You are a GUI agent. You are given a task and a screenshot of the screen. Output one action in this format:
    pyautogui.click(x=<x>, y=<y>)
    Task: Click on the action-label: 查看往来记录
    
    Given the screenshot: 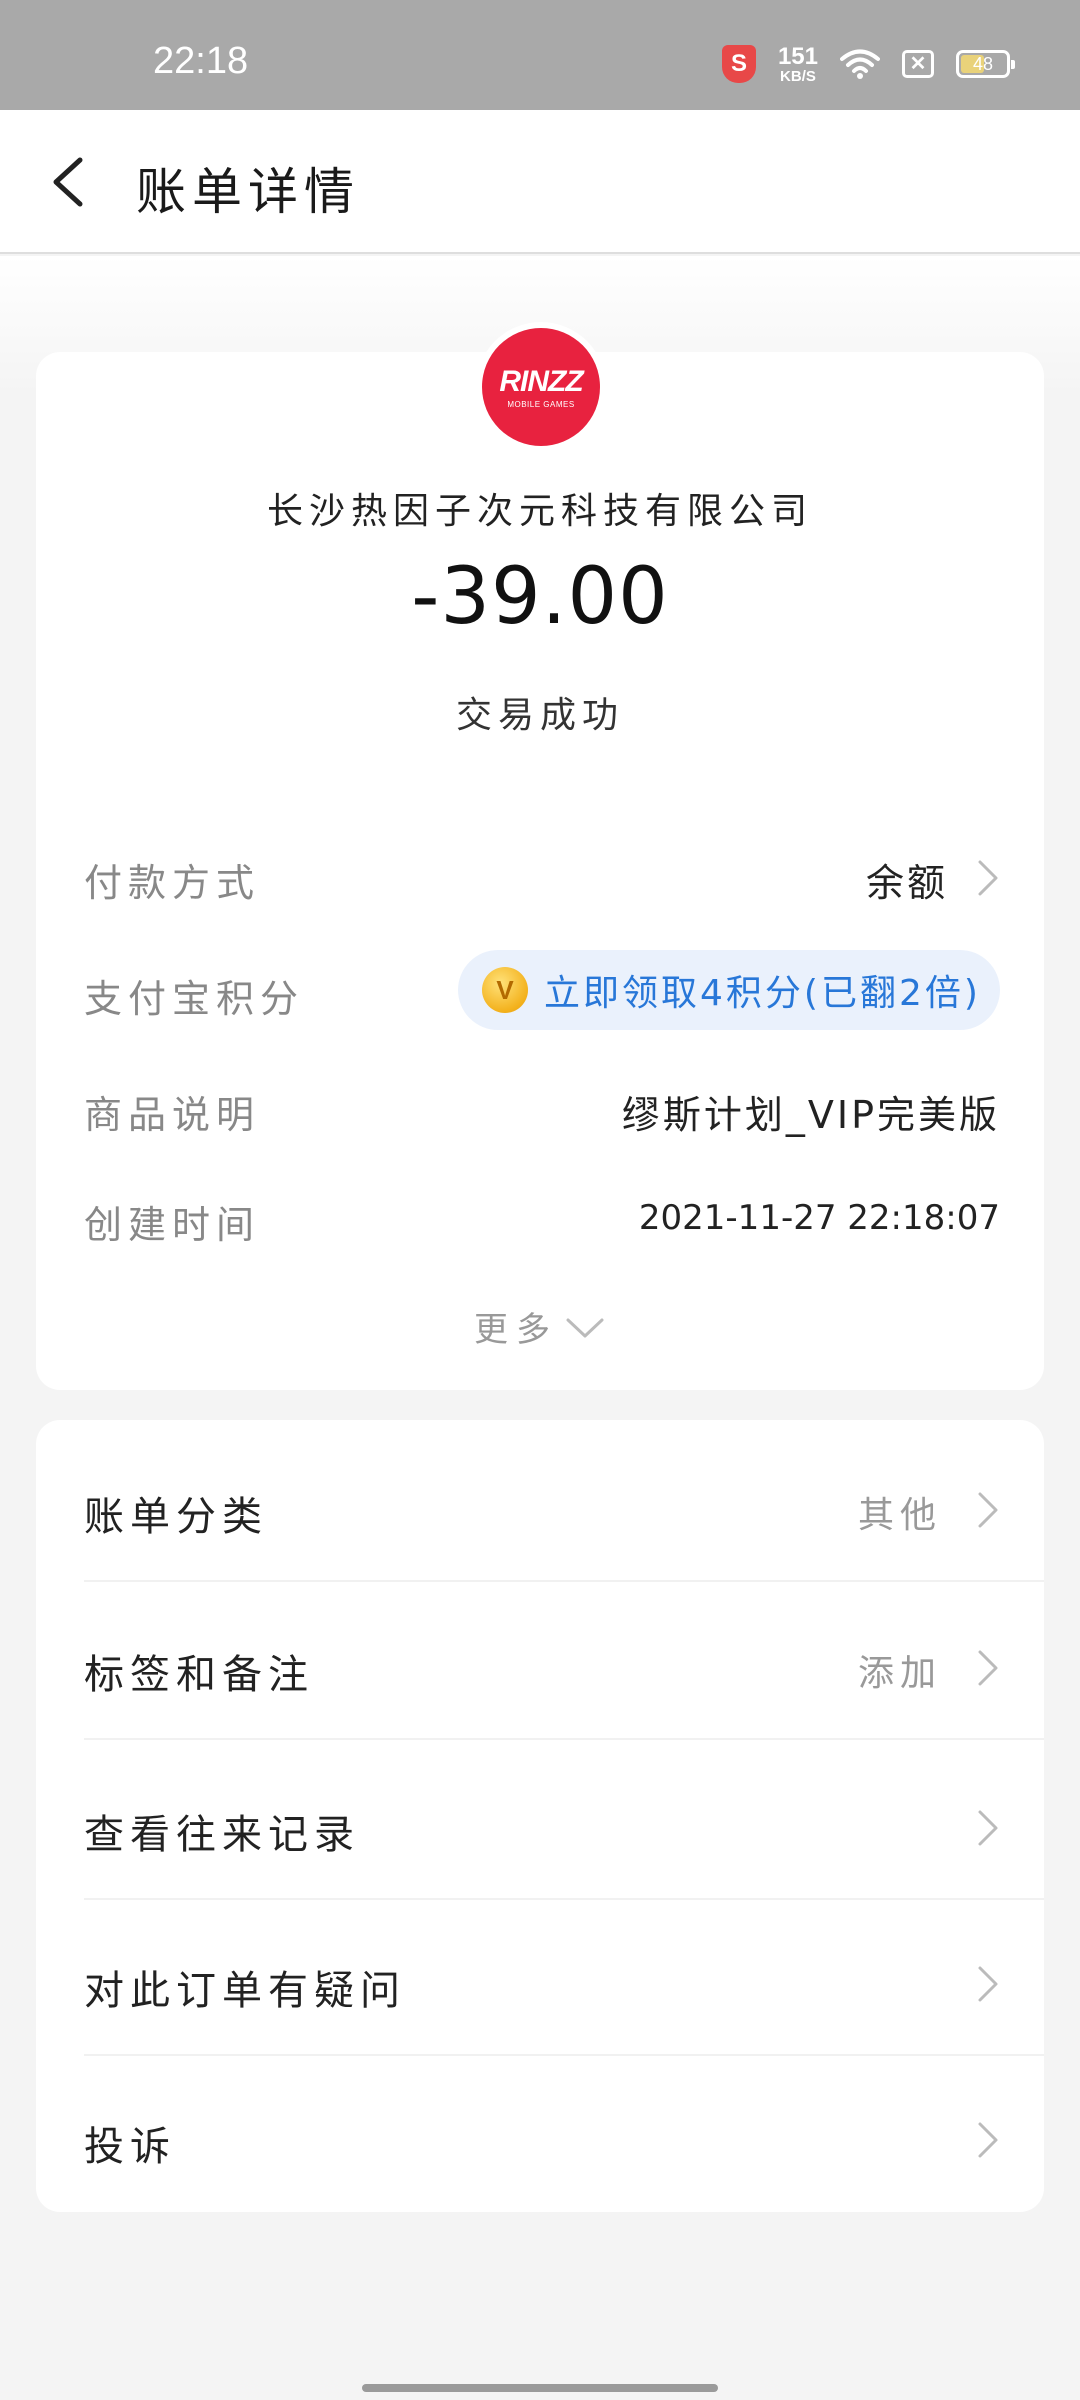 What is the action you would take?
    pyautogui.click(x=222, y=1835)
    